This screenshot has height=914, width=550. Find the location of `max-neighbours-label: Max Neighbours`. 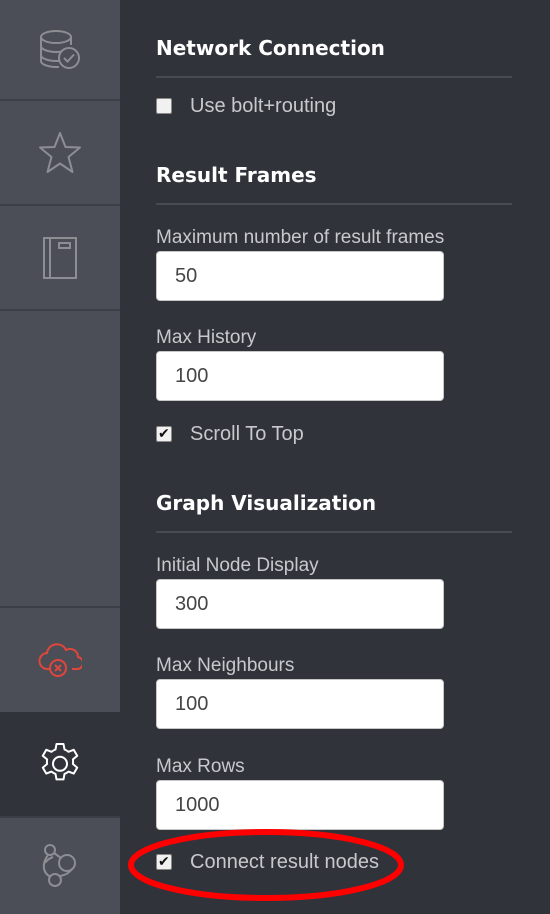

max-neighbours-label: Max Neighbours is located at coordinates (225, 665).